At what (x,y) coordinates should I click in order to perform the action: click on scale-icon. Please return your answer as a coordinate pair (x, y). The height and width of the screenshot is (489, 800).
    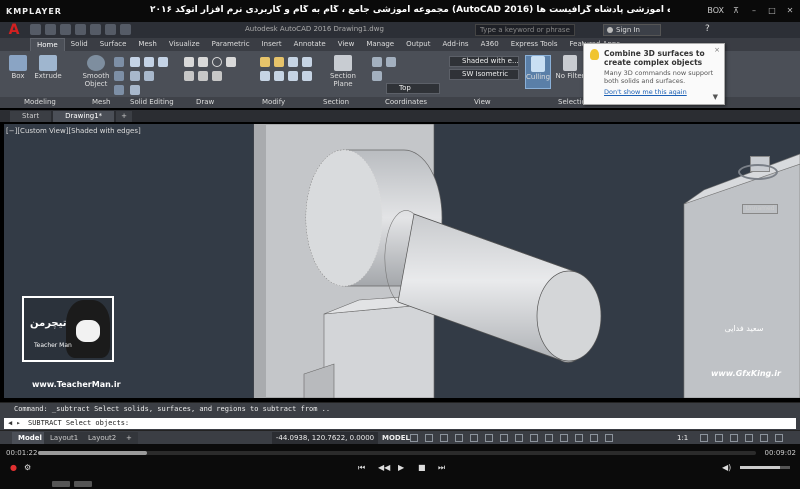
    Looking at the image, I should click on (265, 76).